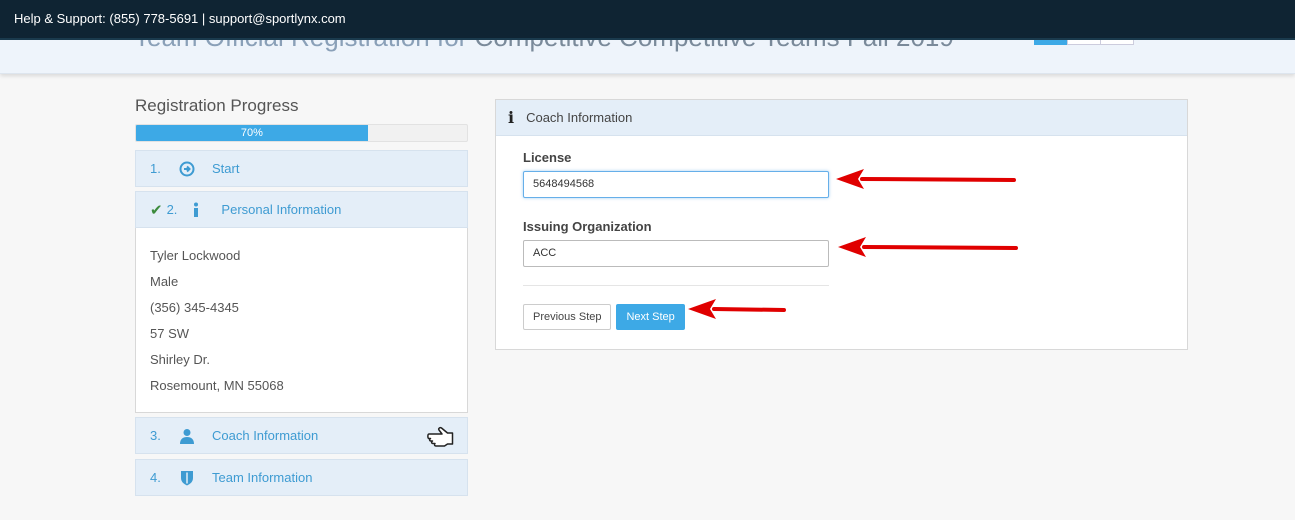  Describe the element at coordinates (194, 307) in the screenshot. I see `detail-phone: (356) 345-4345` at that location.